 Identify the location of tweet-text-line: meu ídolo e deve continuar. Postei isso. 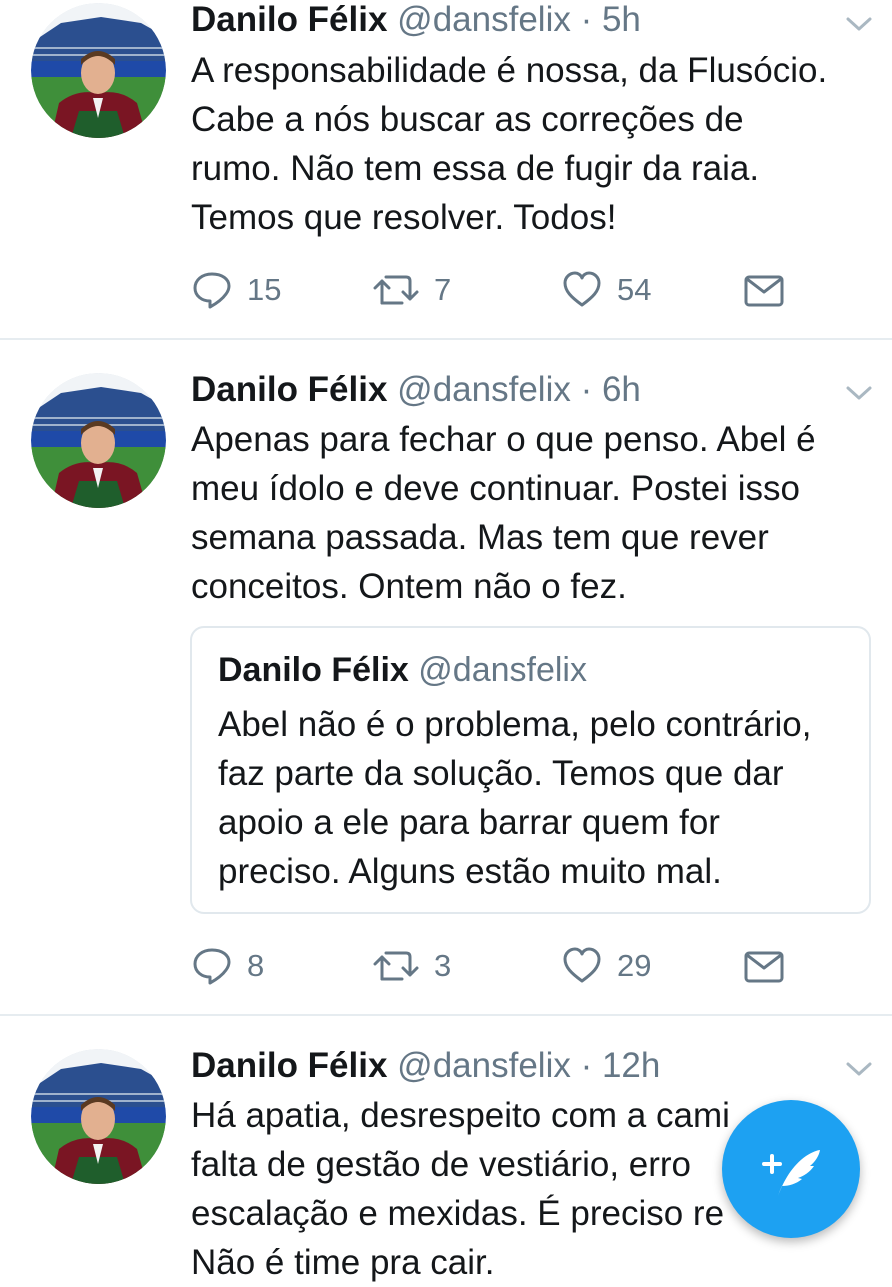
(495, 488).